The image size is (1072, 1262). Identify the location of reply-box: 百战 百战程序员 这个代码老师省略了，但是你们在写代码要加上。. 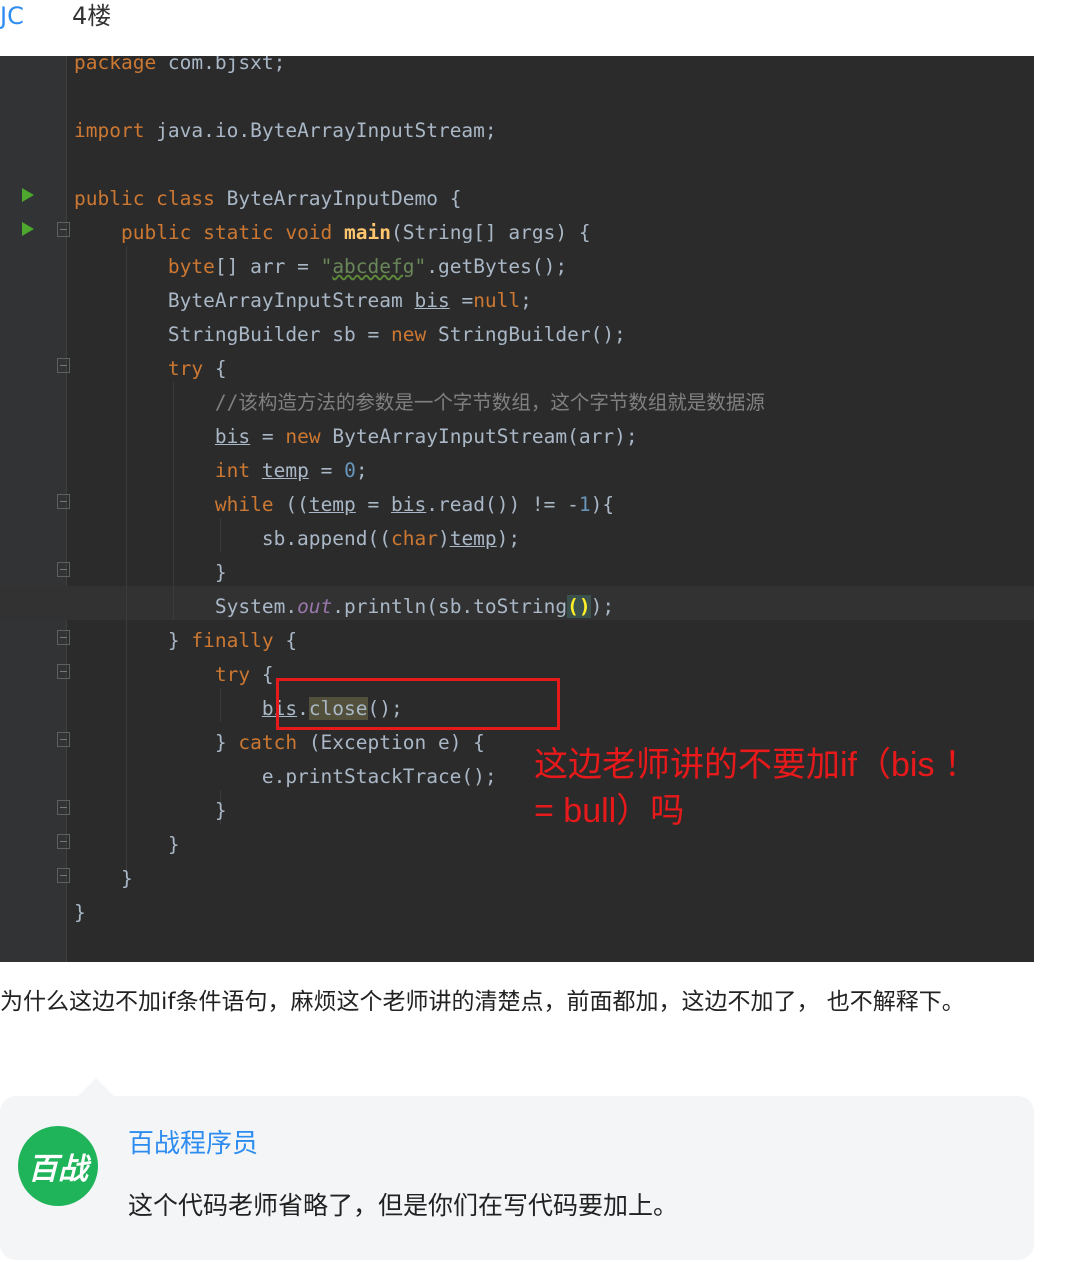
(517, 1178).